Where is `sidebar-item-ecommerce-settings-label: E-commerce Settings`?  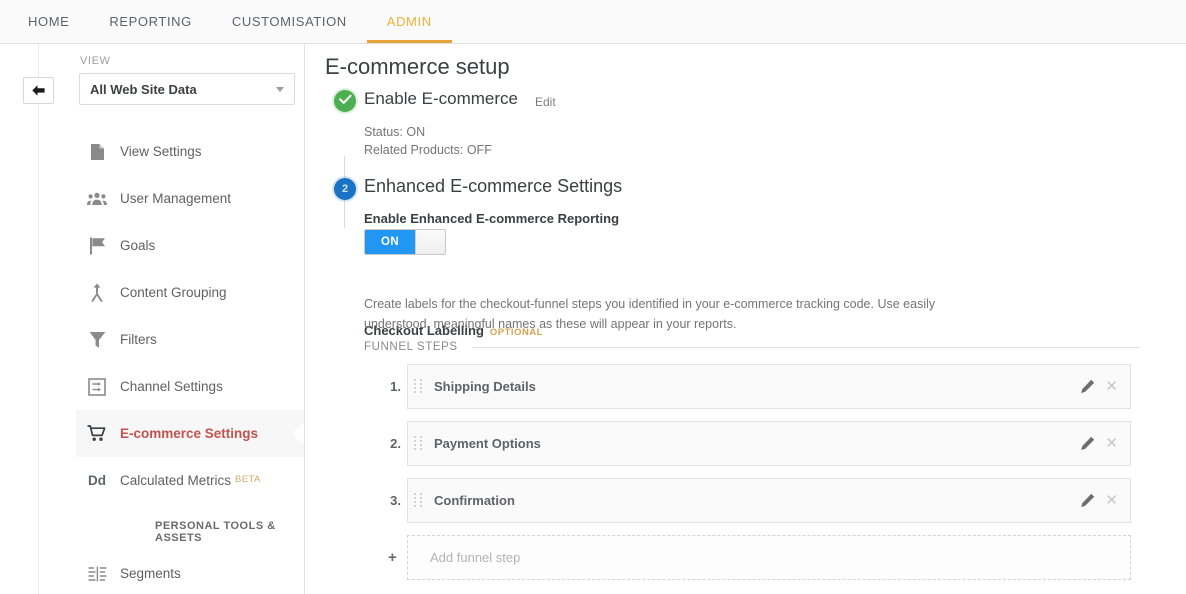 sidebar-item-ecommerce-settings-label: E-commerce Settings is located at coordinates (189, 433).